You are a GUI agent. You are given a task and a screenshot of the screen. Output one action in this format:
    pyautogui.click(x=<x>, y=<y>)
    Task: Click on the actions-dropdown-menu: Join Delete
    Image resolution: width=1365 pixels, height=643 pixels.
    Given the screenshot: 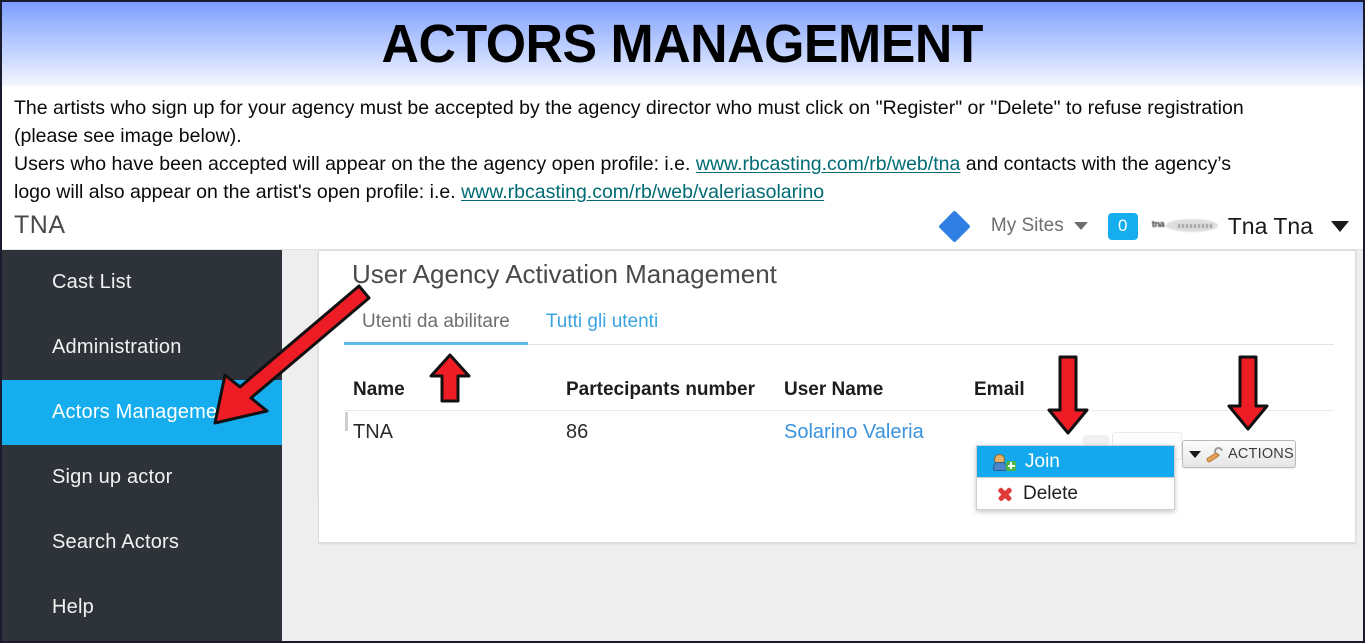 What is the action you would take?
    pyautogui.click(x=1075, y=477)
    